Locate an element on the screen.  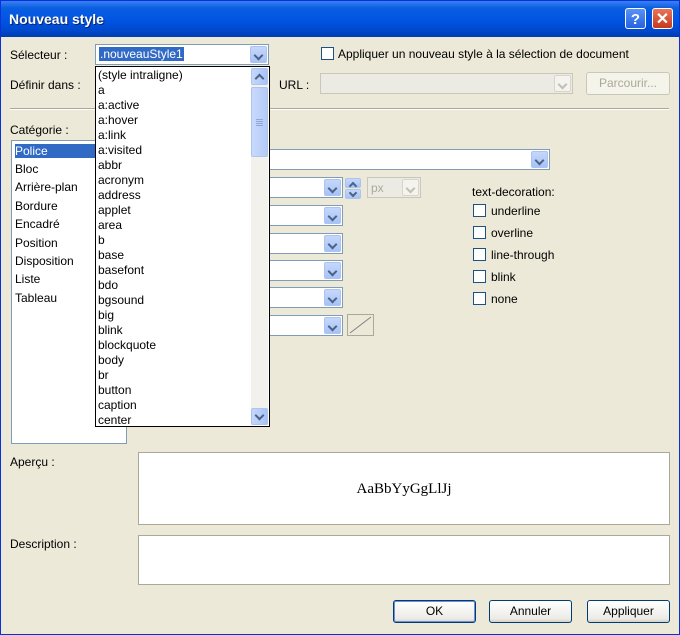
list-item: center is located at coordinates (114, 419).